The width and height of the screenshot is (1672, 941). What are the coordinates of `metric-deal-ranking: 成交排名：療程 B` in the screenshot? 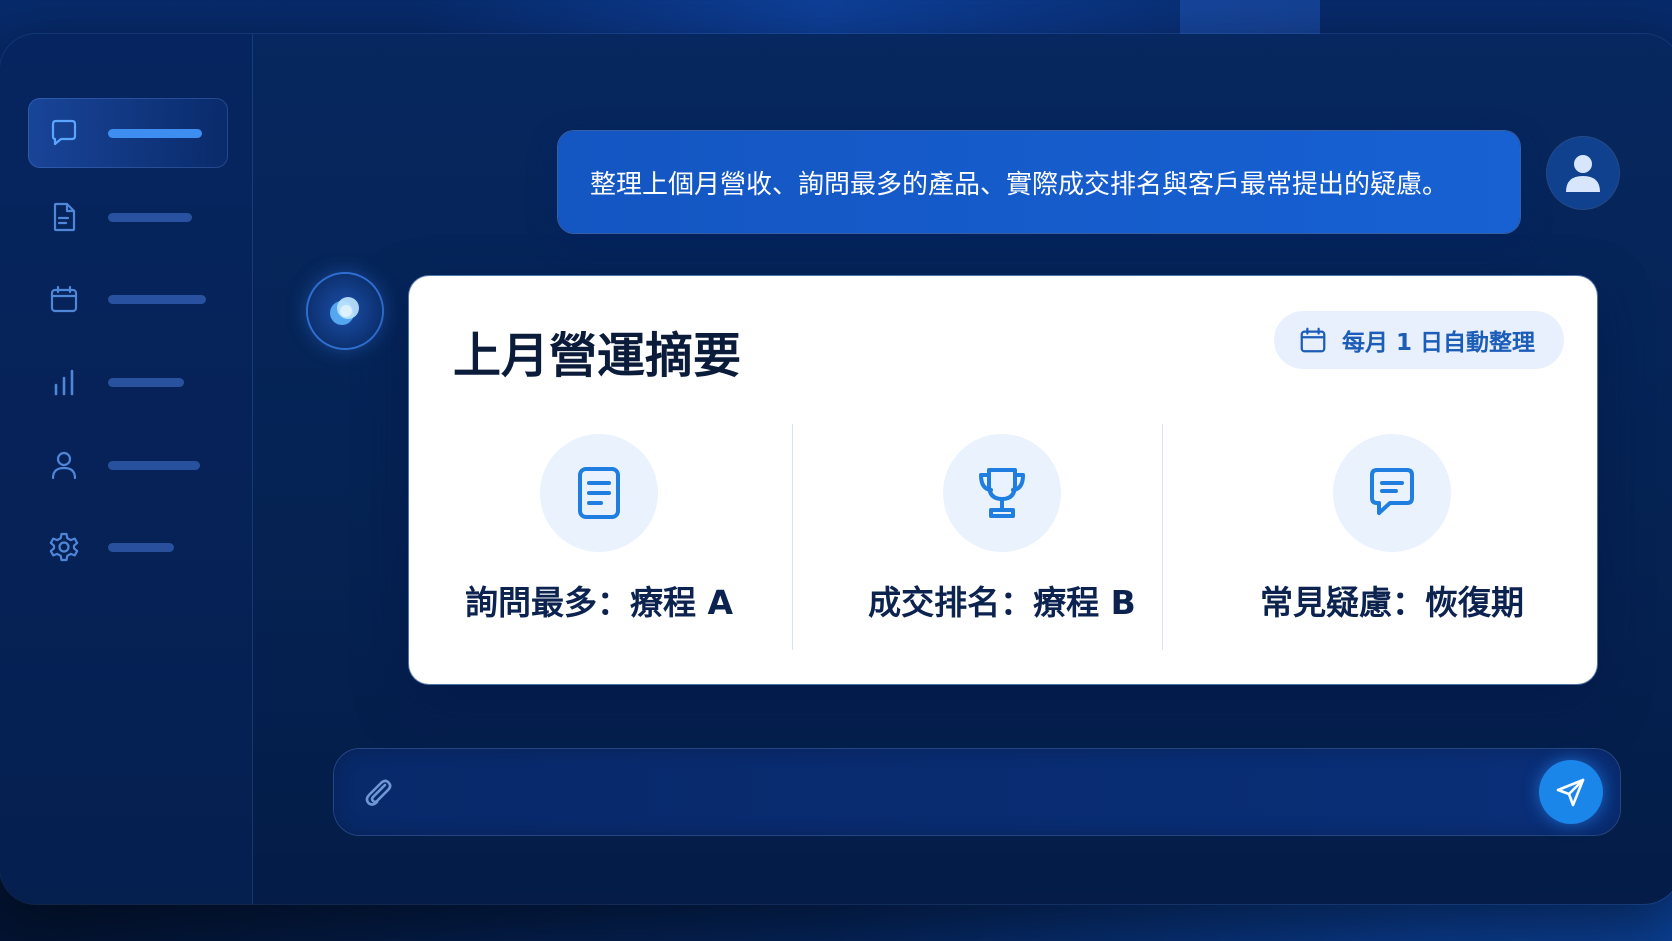 It's located at (1002, 543).